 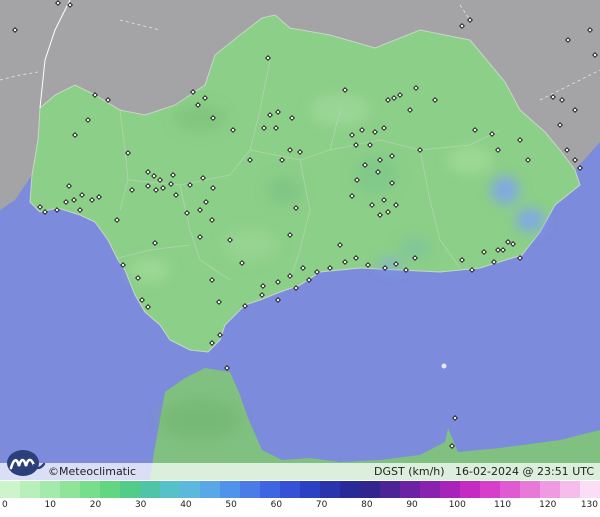 What do you see at coordinates (300, 507) in the screenshot?
I see `legend-ticks: 0 10 20 30 40 50 60 70 80 90 100 110 120 130` at bounding box center [300, 507].